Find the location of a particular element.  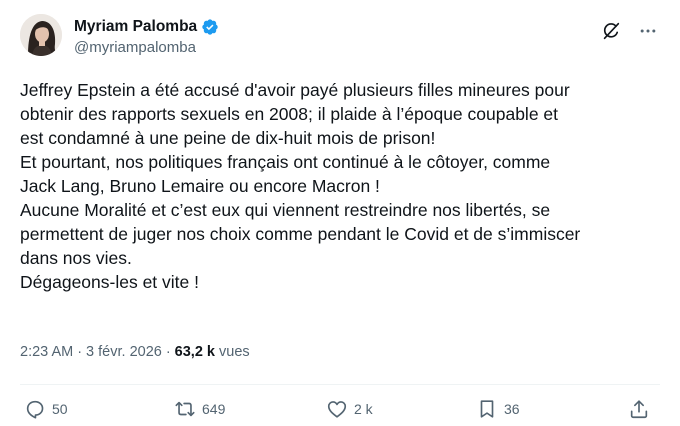

more-options-icon is located at coordinates (648, 31).